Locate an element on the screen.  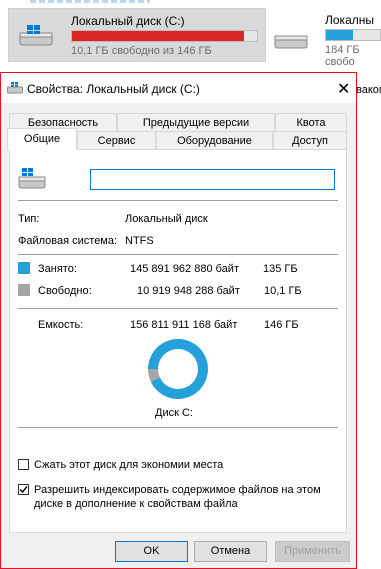
filesystem-label: Файловая система: is located at coordinates (68, 241).